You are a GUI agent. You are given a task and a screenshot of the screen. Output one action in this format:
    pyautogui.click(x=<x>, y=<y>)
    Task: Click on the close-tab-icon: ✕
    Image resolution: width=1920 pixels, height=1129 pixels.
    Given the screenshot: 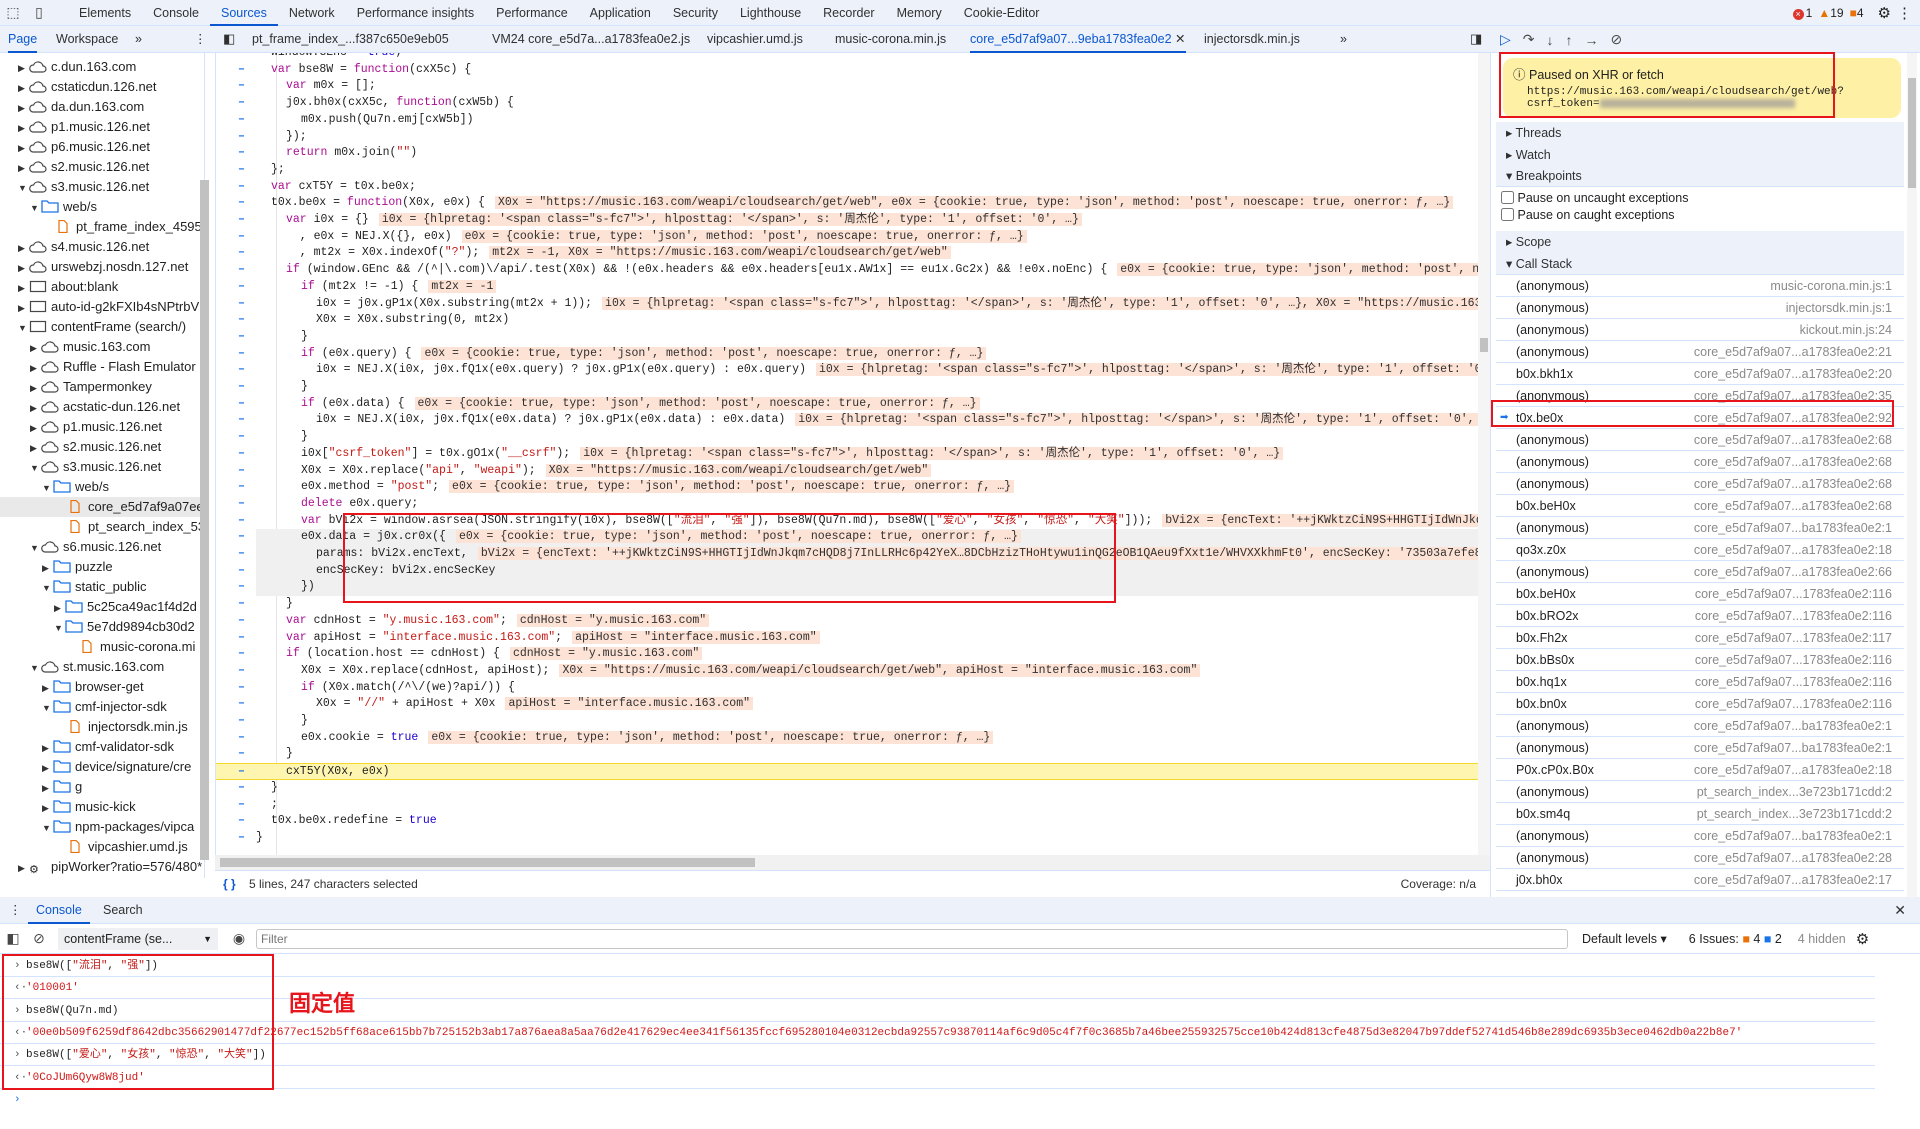 What is the action you would take?
    pyautogui.click(x=1178, y=39)
    